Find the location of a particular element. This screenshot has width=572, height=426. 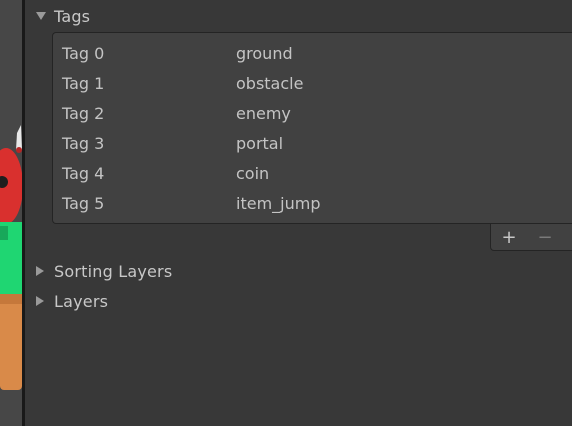

list-item: Tag 1 obstacle is located at coordinates (182, 83).